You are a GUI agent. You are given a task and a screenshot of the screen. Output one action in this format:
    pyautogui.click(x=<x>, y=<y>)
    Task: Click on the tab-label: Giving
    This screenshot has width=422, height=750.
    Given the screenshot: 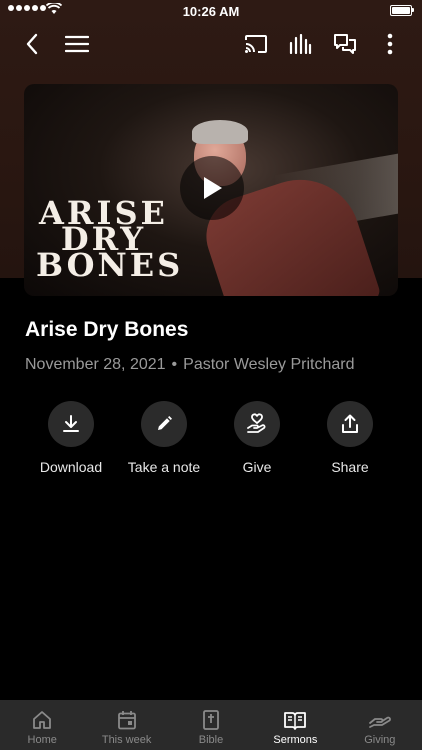 What is the action you would take?
    pyautogui.click(x=380, y=740)
    